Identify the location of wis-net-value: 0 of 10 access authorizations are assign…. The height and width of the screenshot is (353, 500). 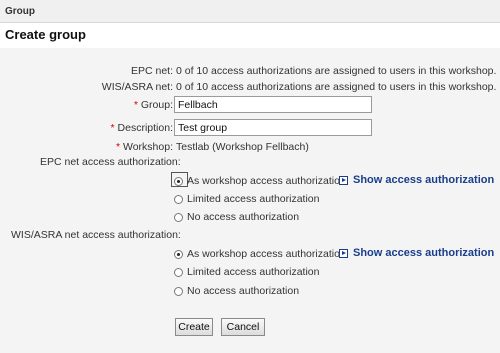
(336, 87).